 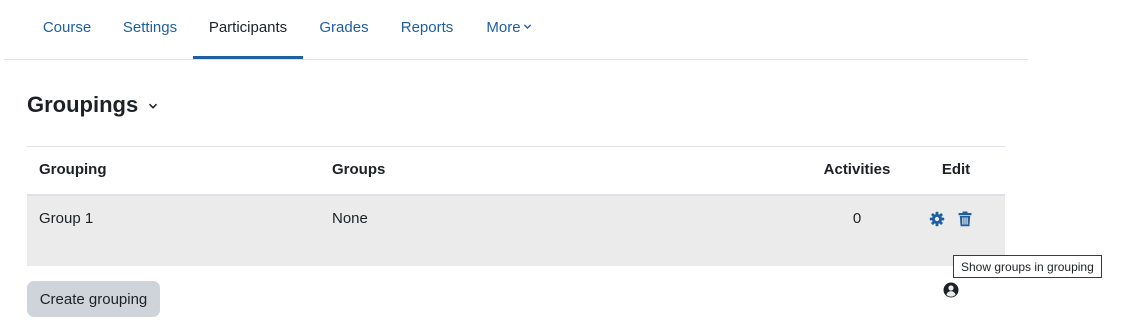 I want to click on column-header-activities: Activities, so click(x=857, y=169).